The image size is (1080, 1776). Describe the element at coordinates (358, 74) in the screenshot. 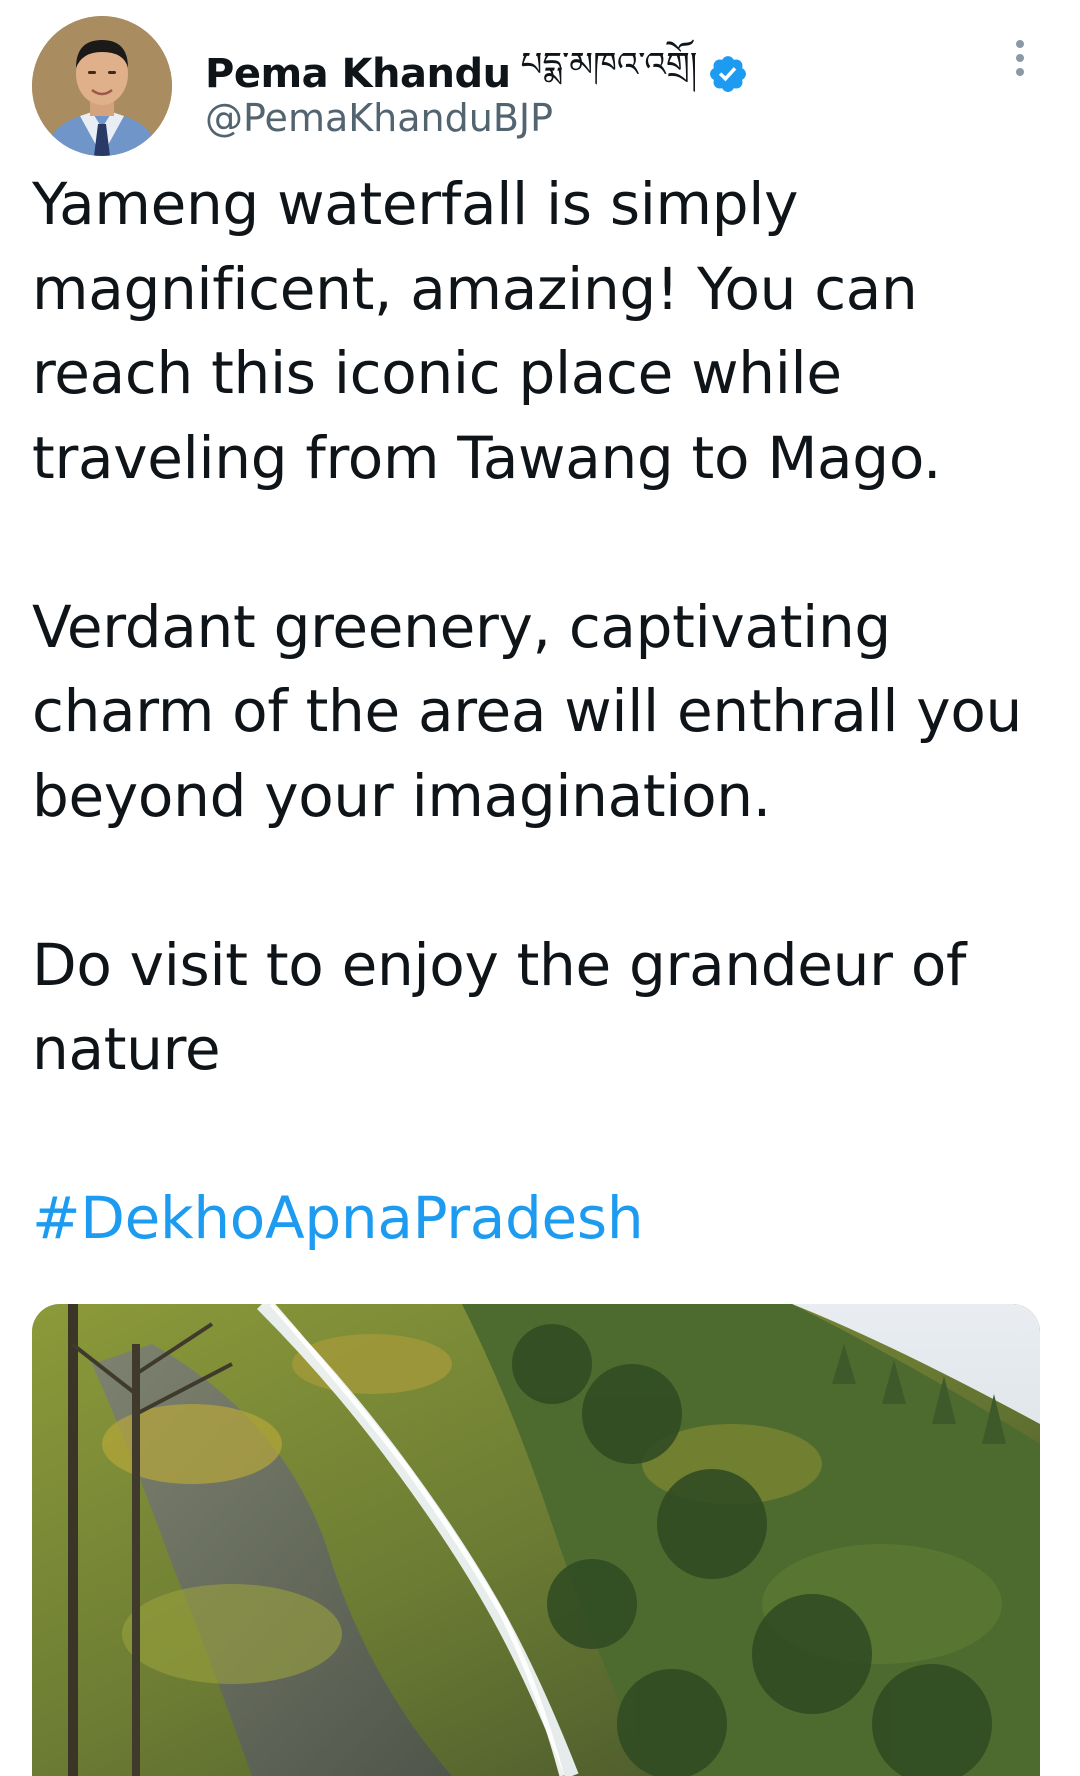

I see `display-name: Pema Khandu` at that location.